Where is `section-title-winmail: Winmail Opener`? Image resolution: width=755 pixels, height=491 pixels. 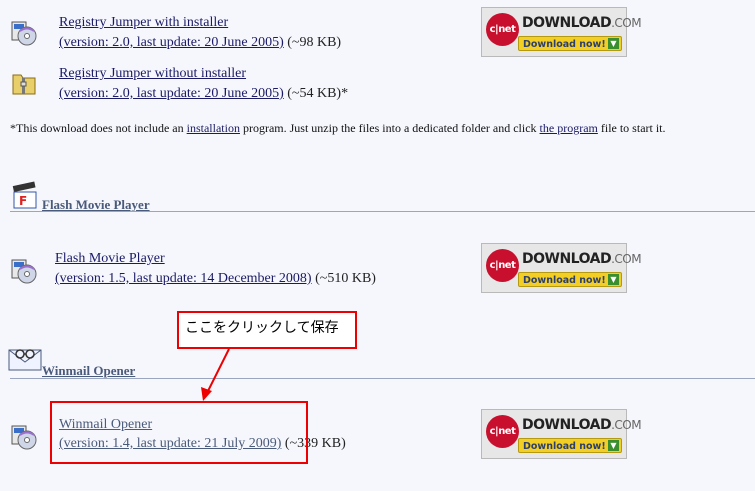 section-title-winmail: Winmail Opener is located at coordinates (89, 370).